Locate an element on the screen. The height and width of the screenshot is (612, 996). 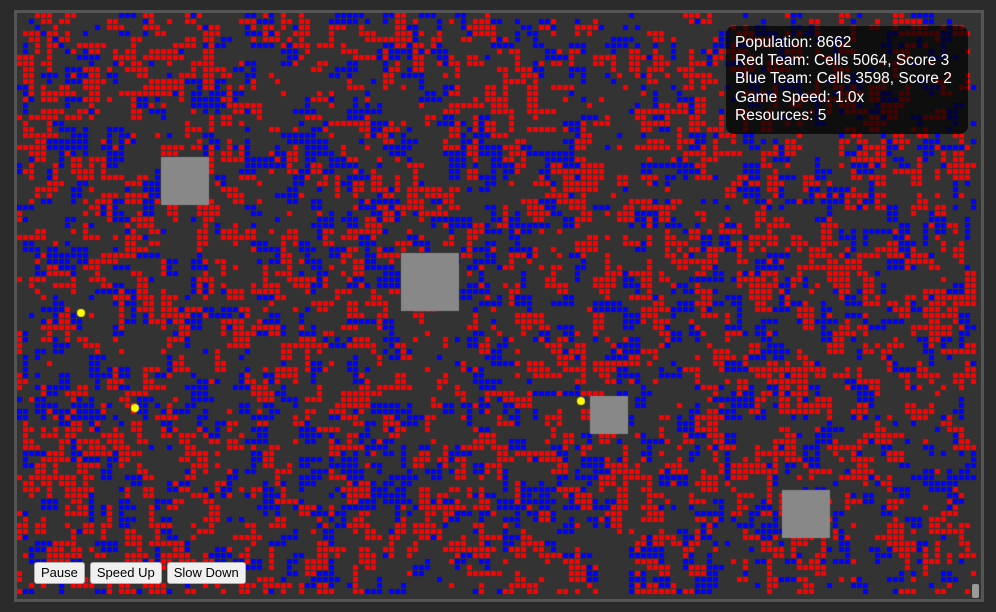
speed-up-button: Speed Up is located at coordinates (125, 573).